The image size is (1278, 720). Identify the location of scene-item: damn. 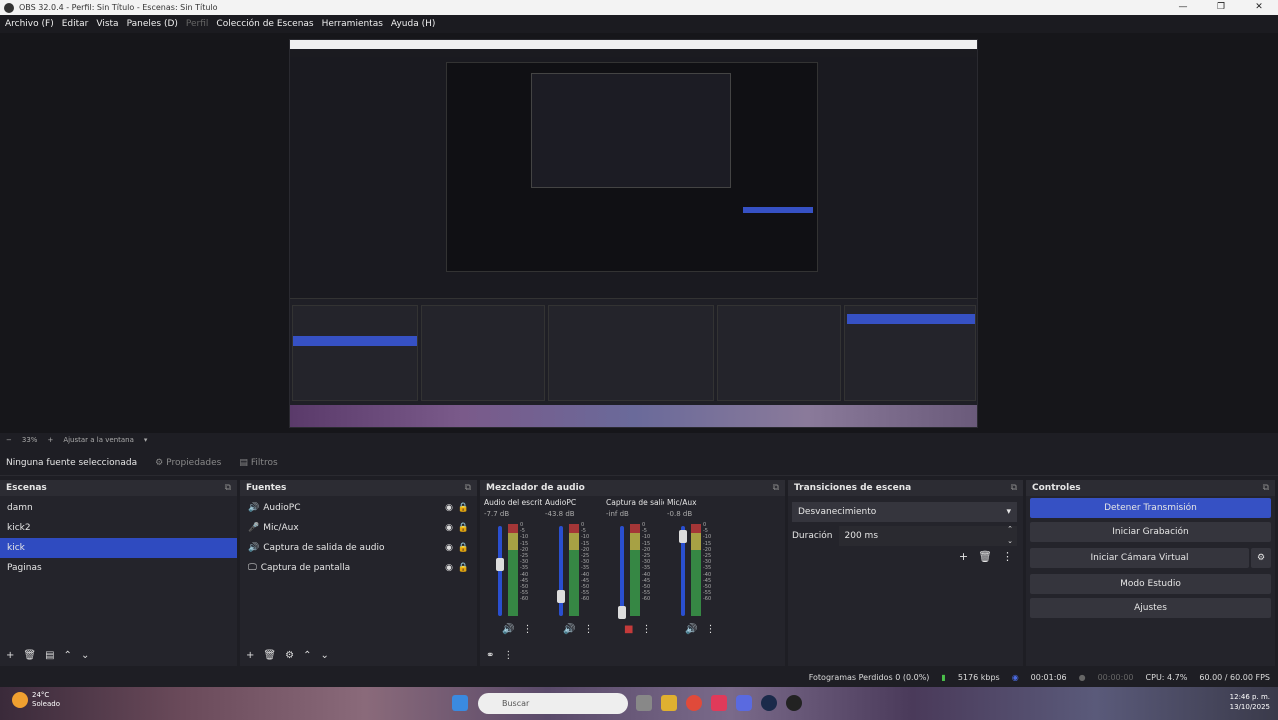
(118, 508).